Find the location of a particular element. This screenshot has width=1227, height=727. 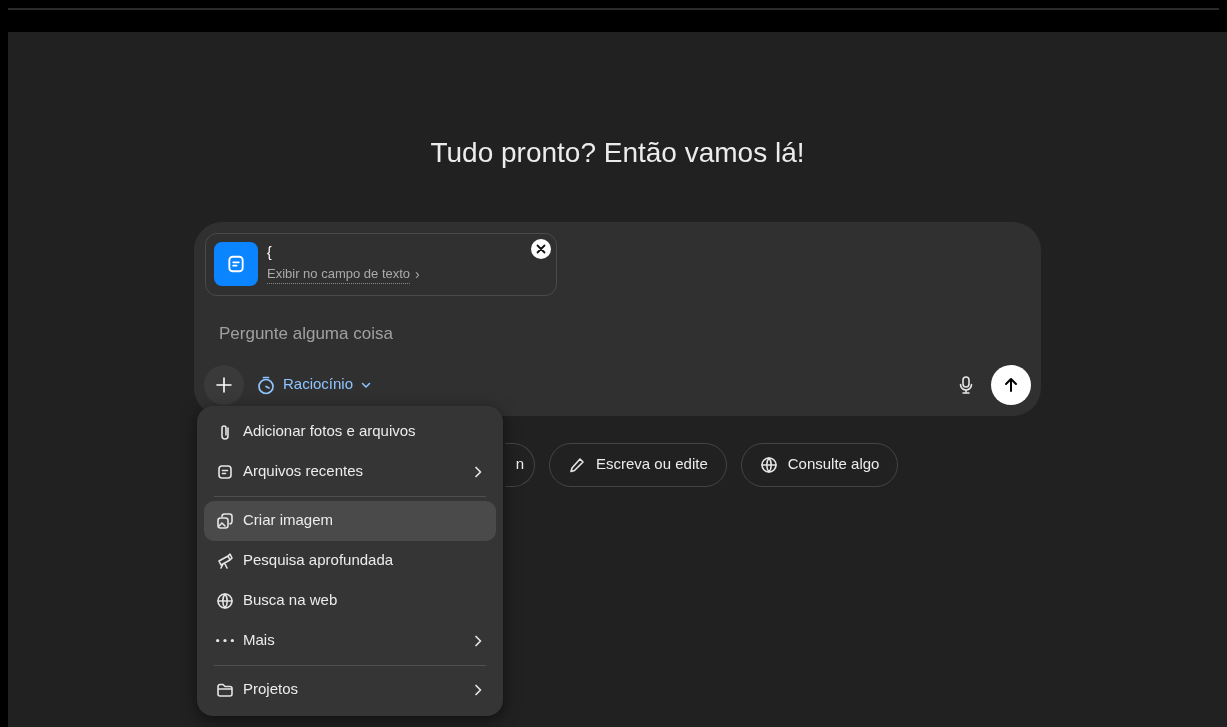

close-icon is located at coordinates (541, 248).